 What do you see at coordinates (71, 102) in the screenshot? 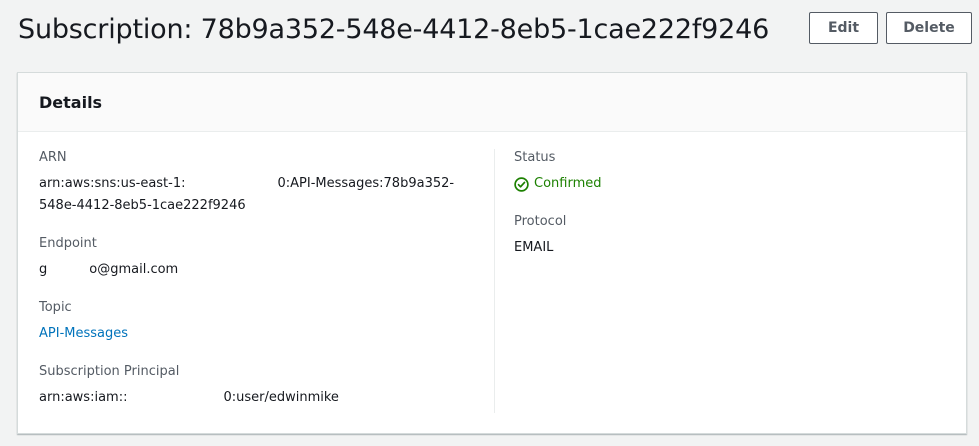
I see `details-title: Details` at bounding box center [71, 102].